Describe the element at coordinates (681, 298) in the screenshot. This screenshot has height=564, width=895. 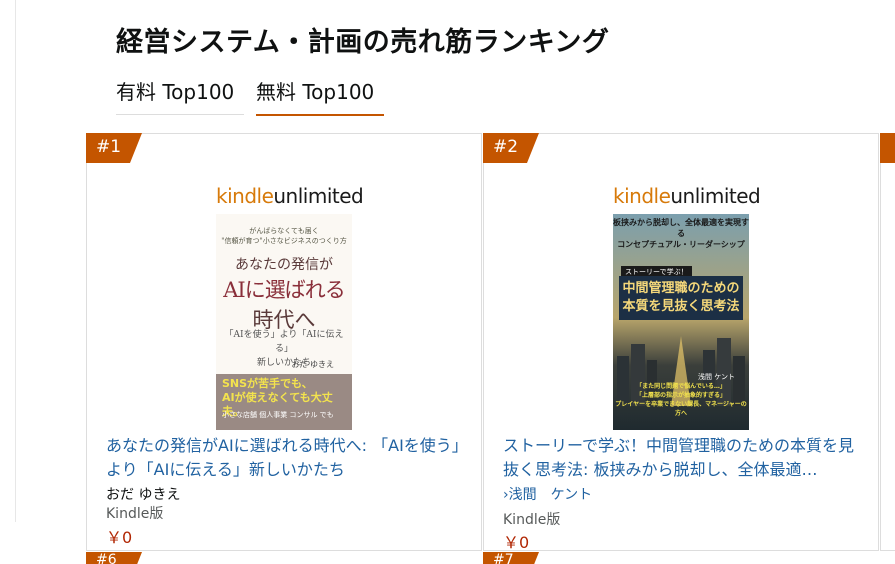
I see `cover-title: 中間管理職のための 本質を見抜く思考法` at that location.